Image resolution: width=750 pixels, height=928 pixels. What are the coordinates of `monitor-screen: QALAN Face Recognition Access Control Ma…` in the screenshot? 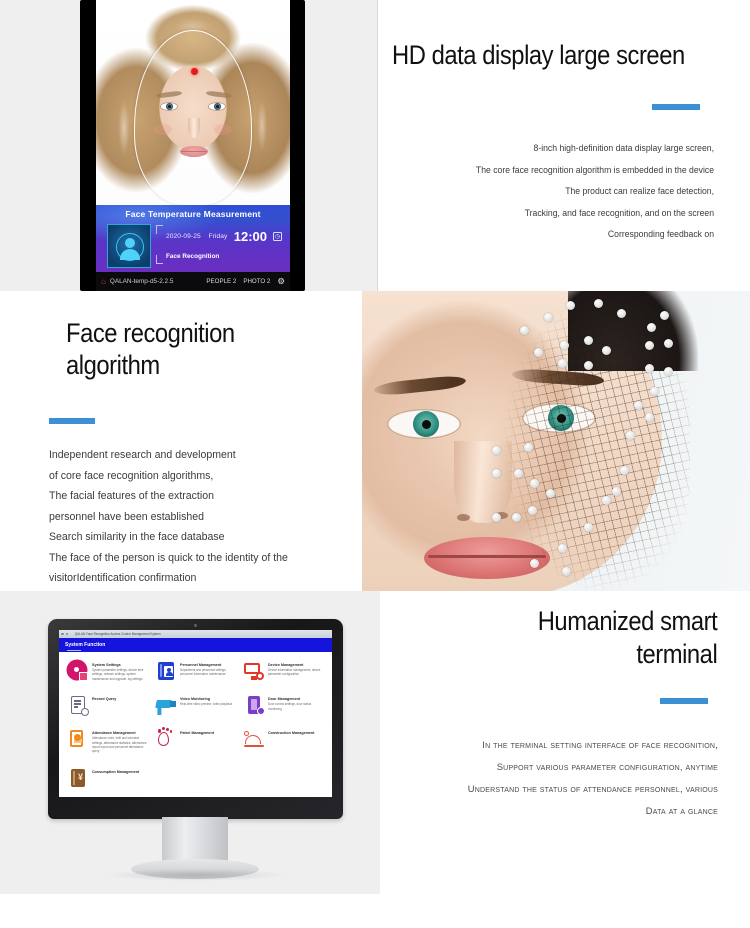 It's located at (195, 713).